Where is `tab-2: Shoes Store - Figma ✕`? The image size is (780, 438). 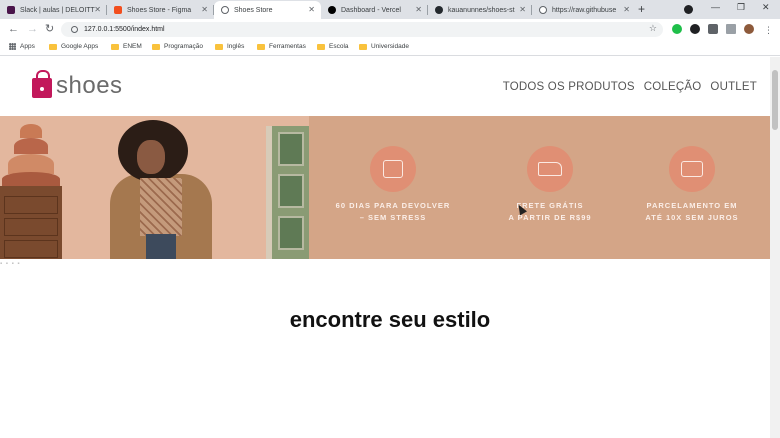 tab-2: Shoes Store - Figma ✕ is located at coordinates (160, 10).